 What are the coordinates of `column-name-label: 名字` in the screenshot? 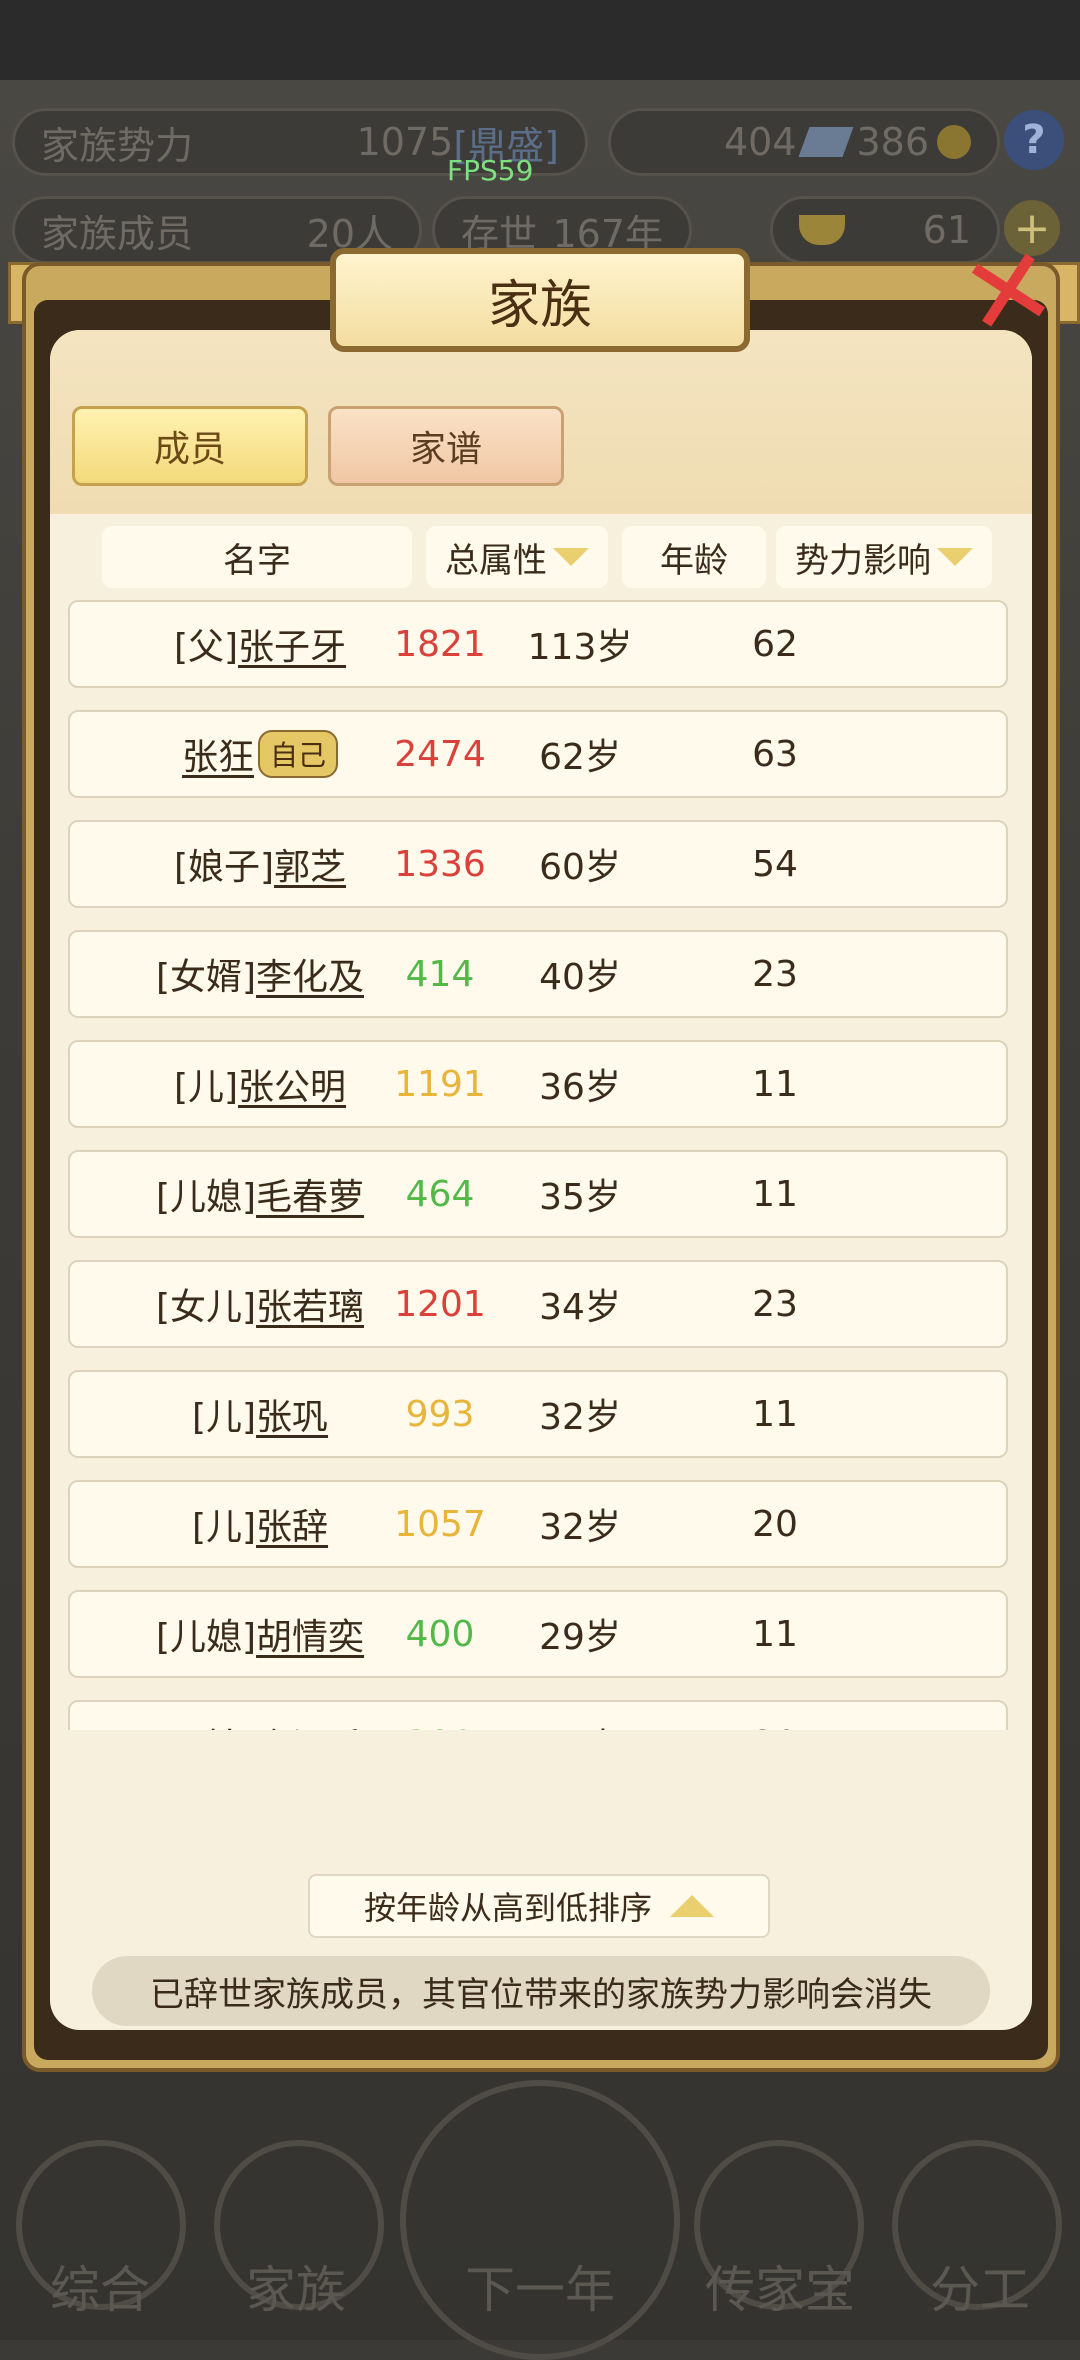 It's located at (257, 560).